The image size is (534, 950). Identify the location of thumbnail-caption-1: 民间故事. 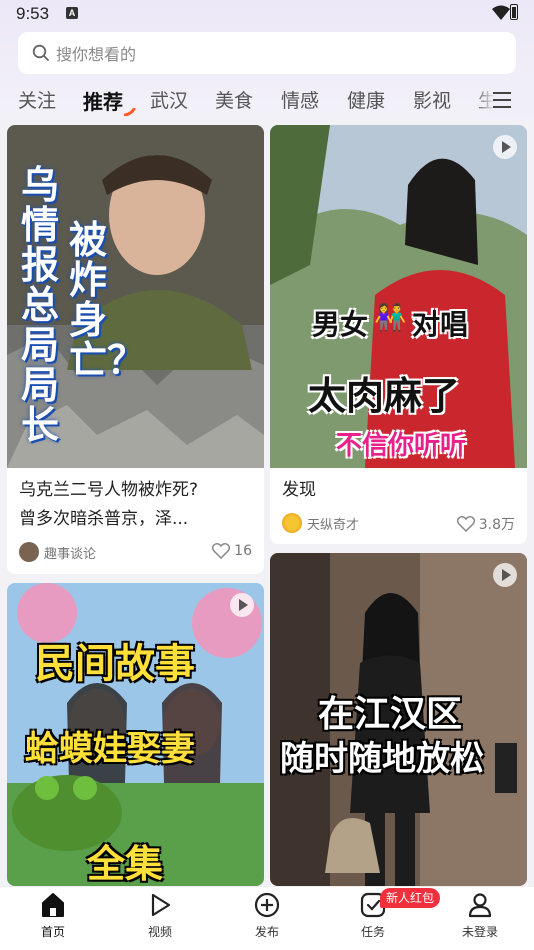
(115, 664).